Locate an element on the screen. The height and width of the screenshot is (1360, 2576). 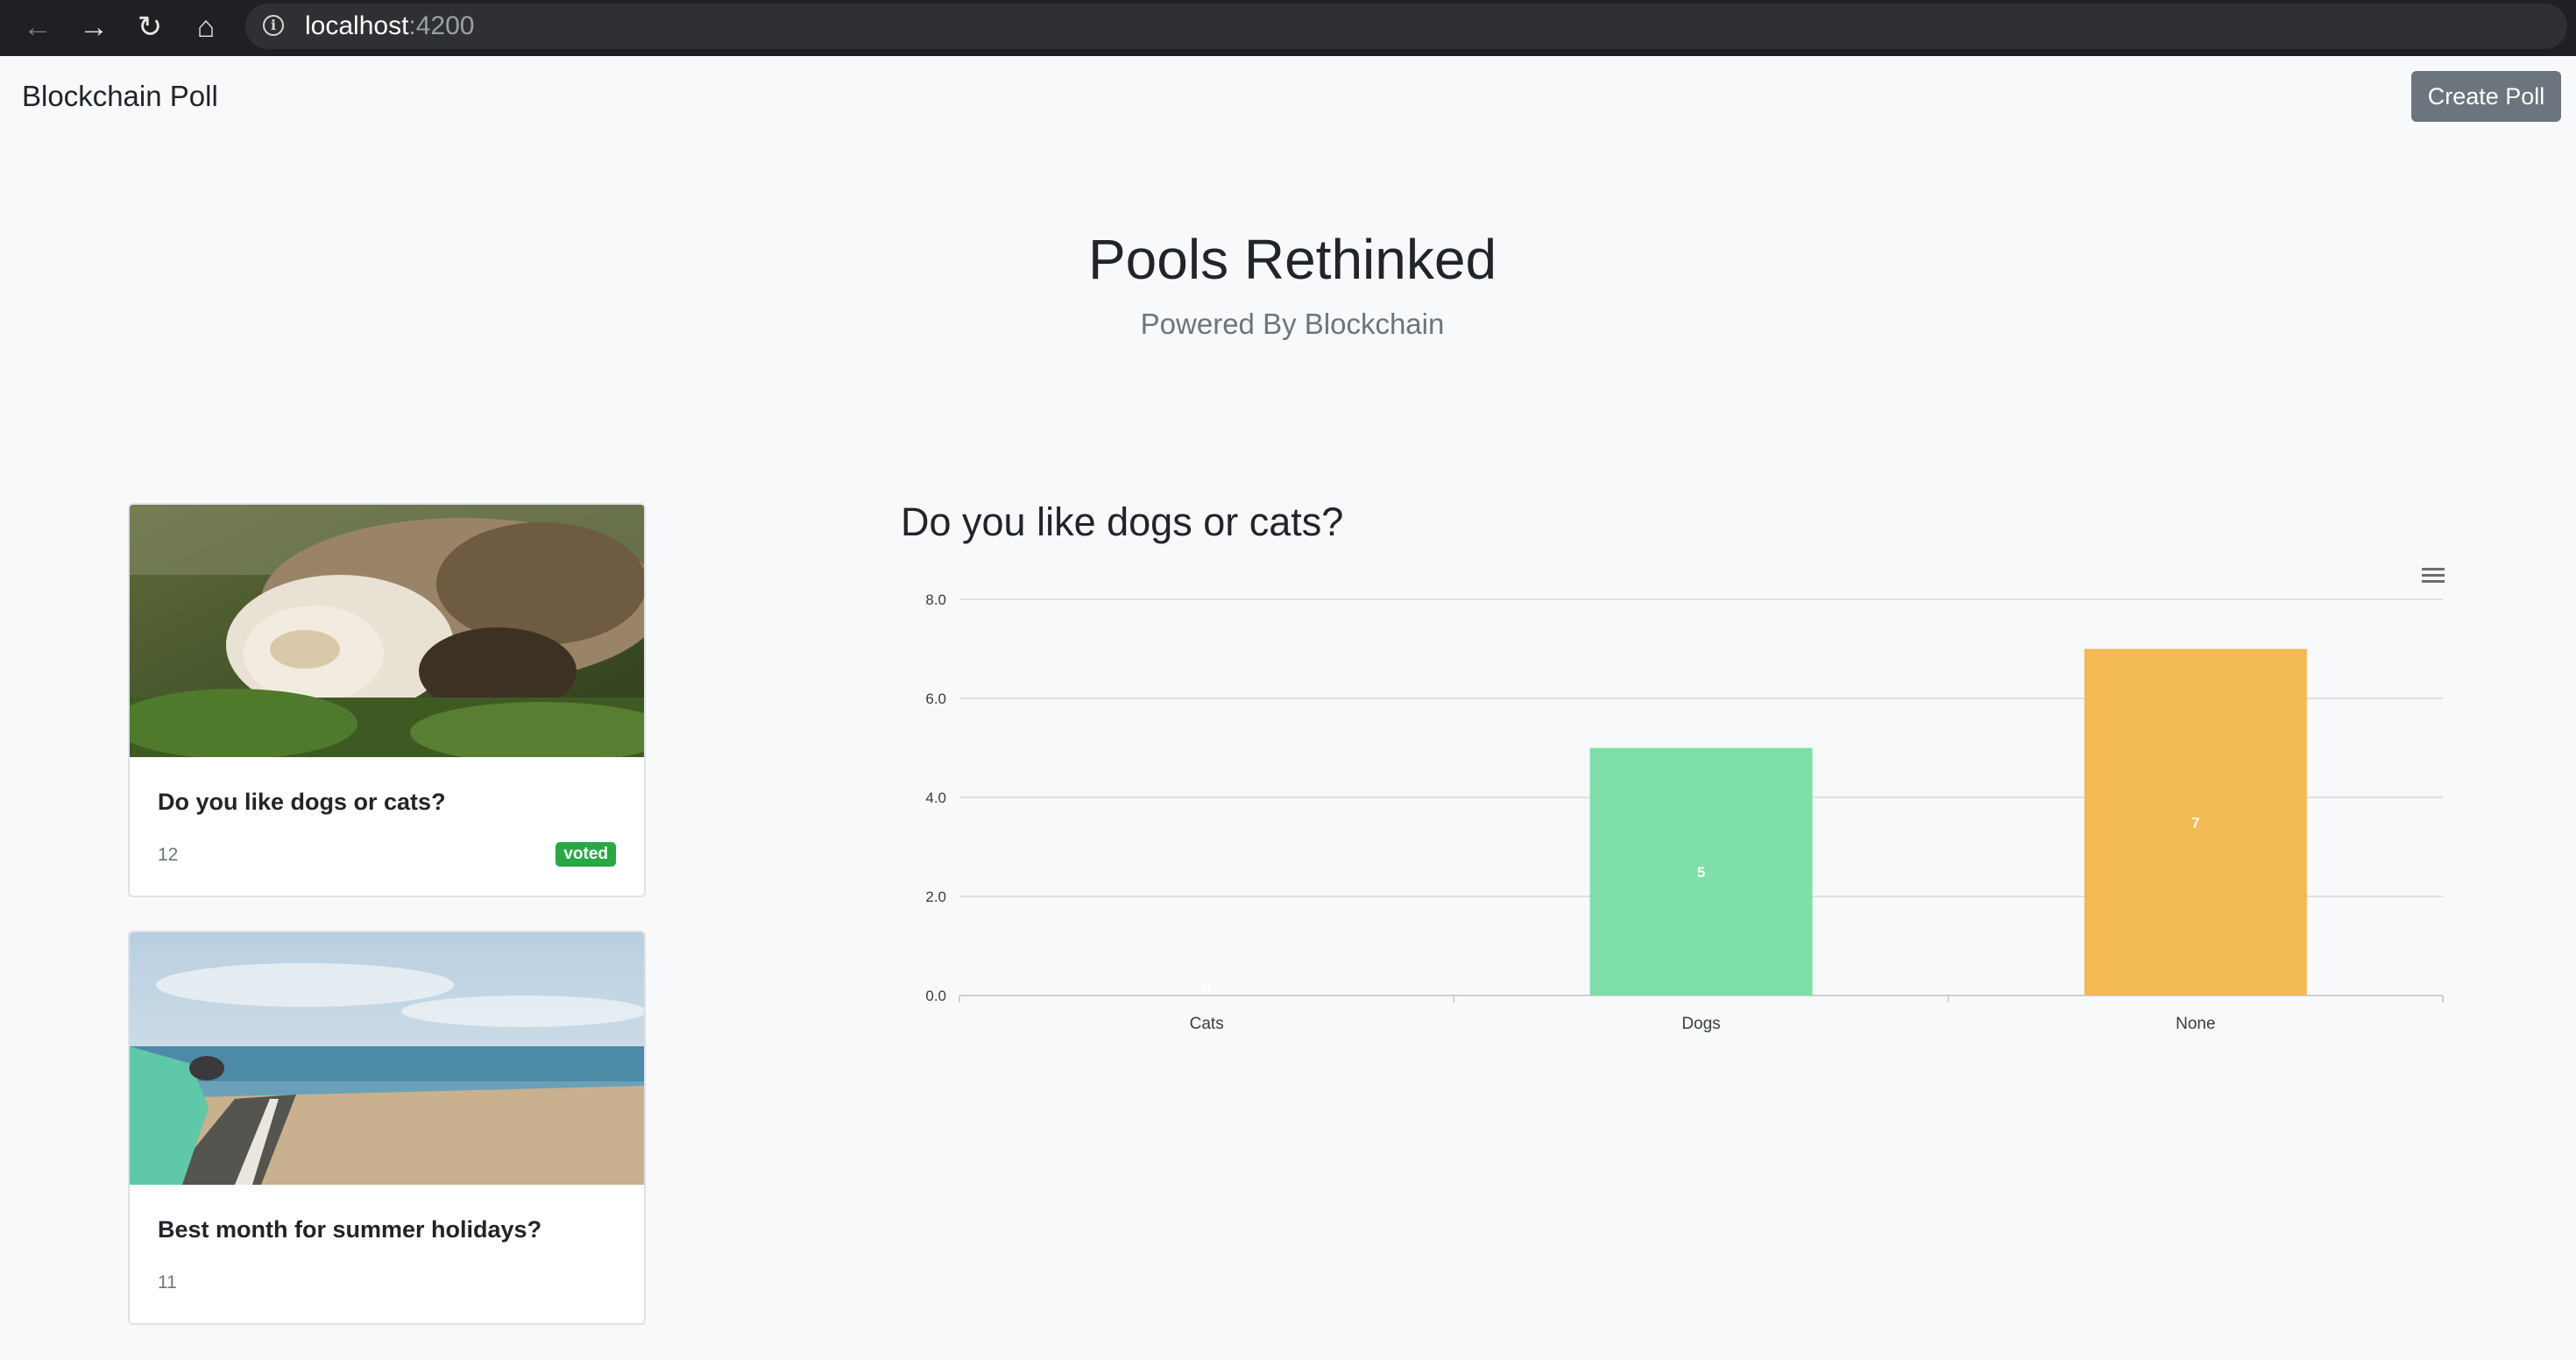
poll-image-cat-dog is located at coordinates (387, 631).